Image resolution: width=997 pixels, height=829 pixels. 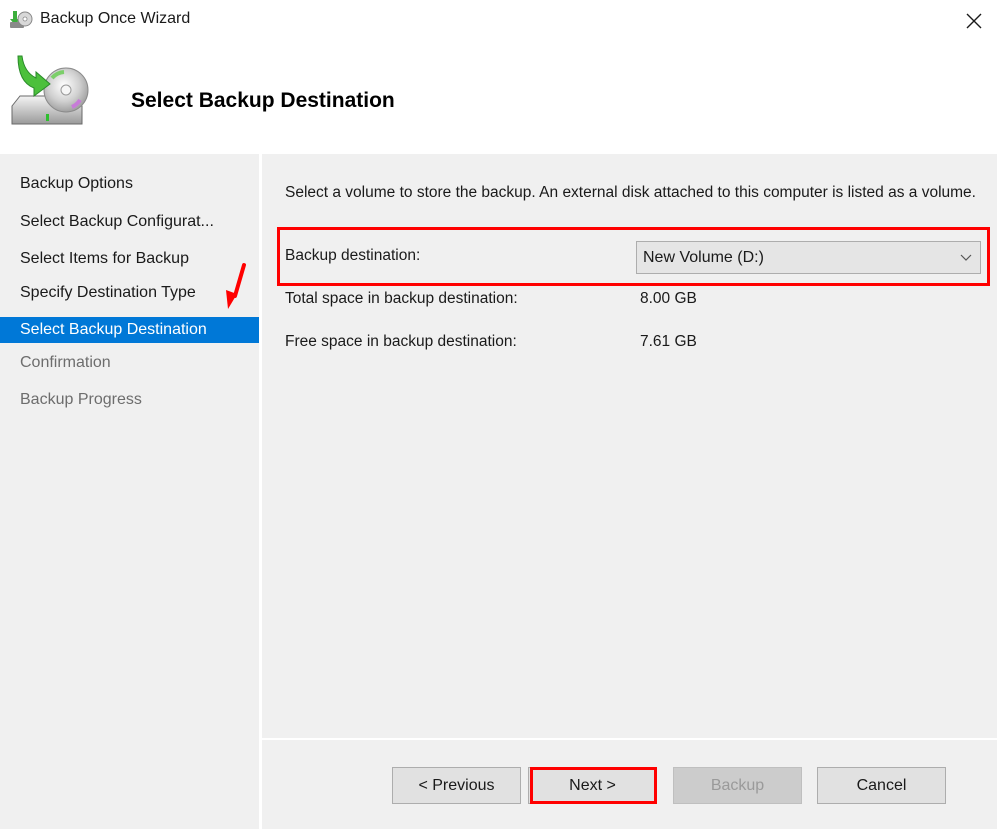 What do you see at coordinates (737, 785) in the screenshot?
I see `backup-button: Backup` at bounding box center [737, 785].